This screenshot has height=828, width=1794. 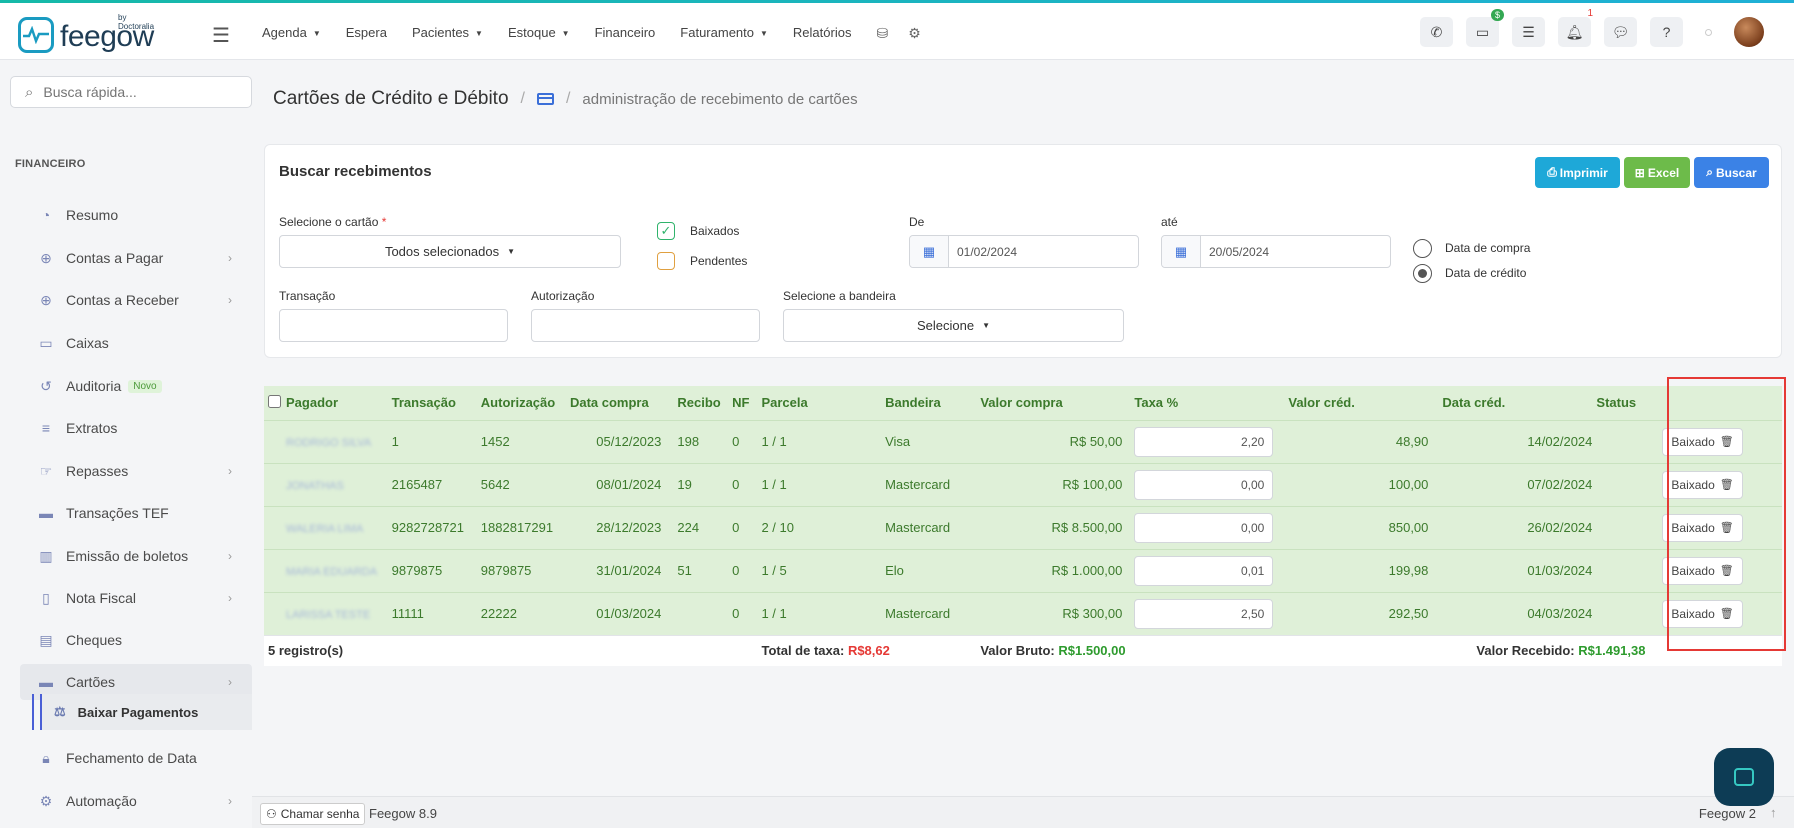 What do you see at coordinates (136, 556) in the screenshot?
I see `sidebar-item-emissao-boletos: ▥ Emissão de boletos ›` at bounding box center [136, 556].